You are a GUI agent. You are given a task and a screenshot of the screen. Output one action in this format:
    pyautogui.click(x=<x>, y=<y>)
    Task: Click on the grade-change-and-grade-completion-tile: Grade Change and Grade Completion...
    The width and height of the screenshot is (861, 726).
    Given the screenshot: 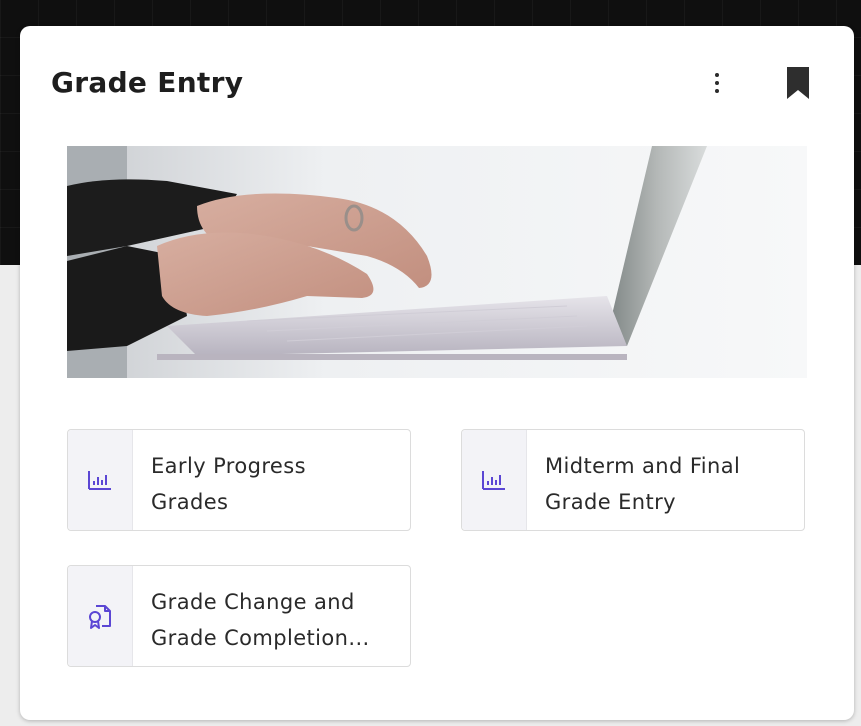 What is the action you would take?
    pyautogui.click(x=239, y=616)
    